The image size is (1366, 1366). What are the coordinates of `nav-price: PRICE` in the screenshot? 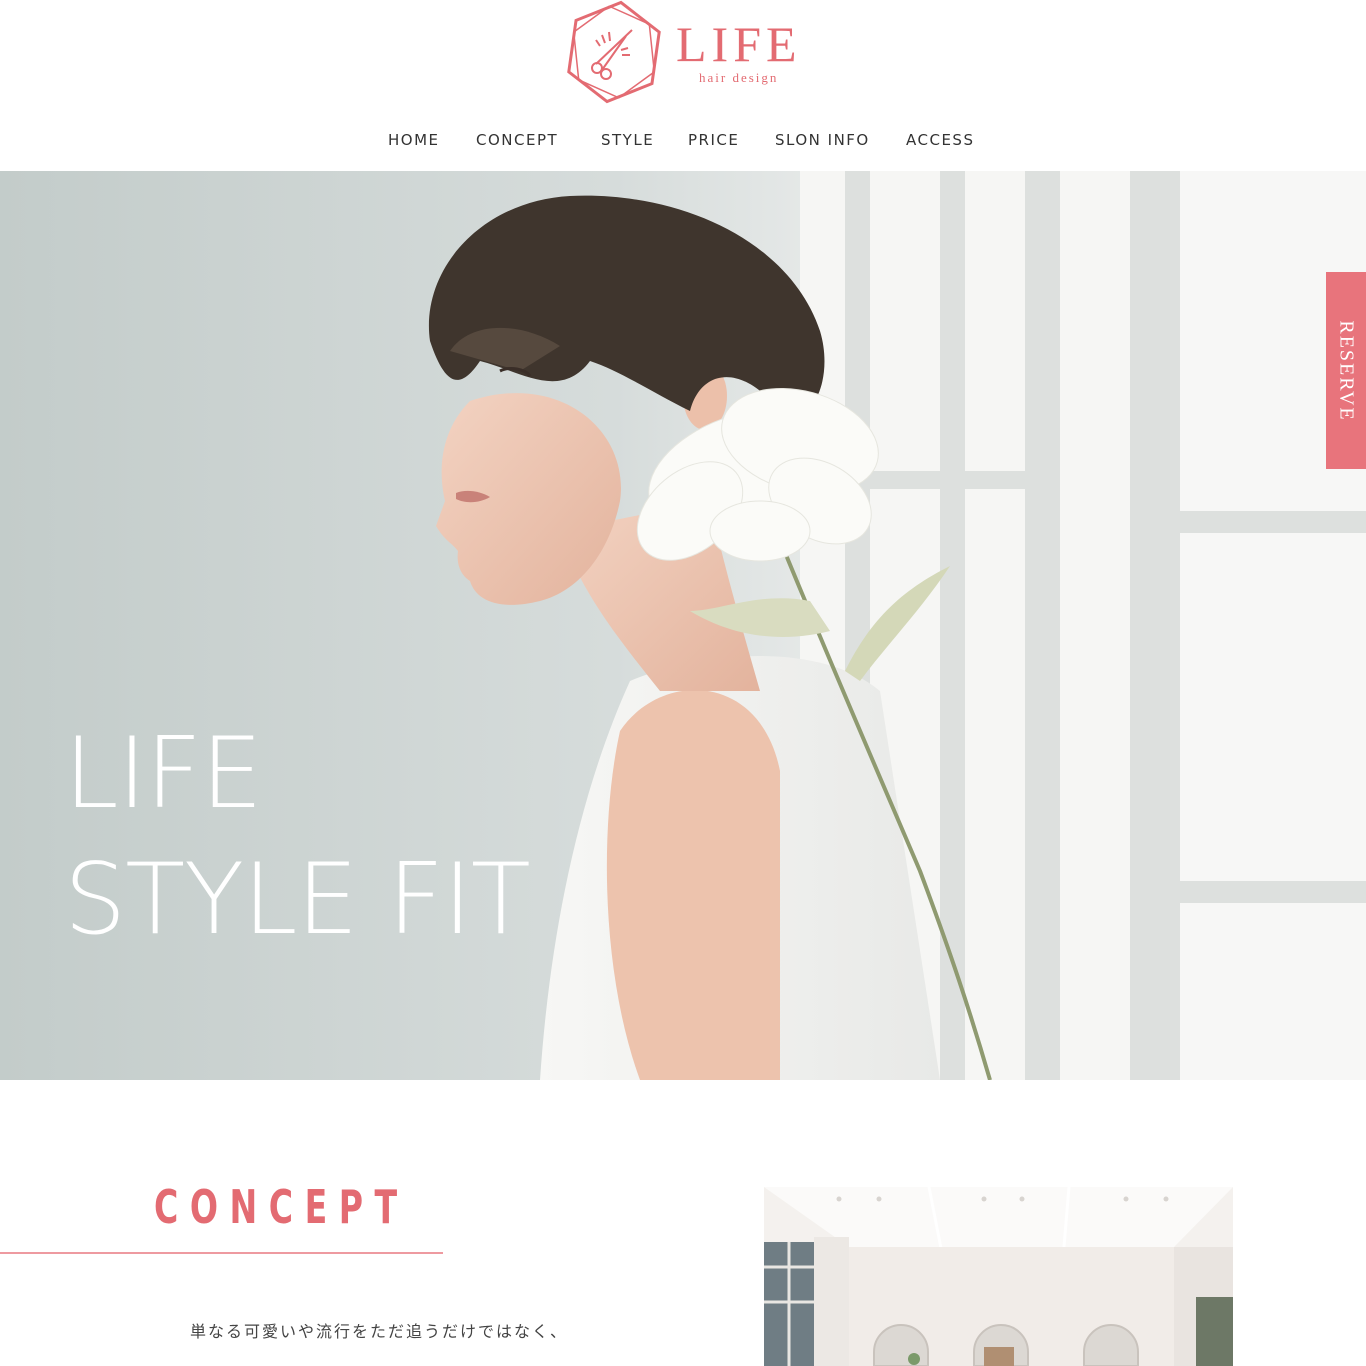 It's located at (713, 140).